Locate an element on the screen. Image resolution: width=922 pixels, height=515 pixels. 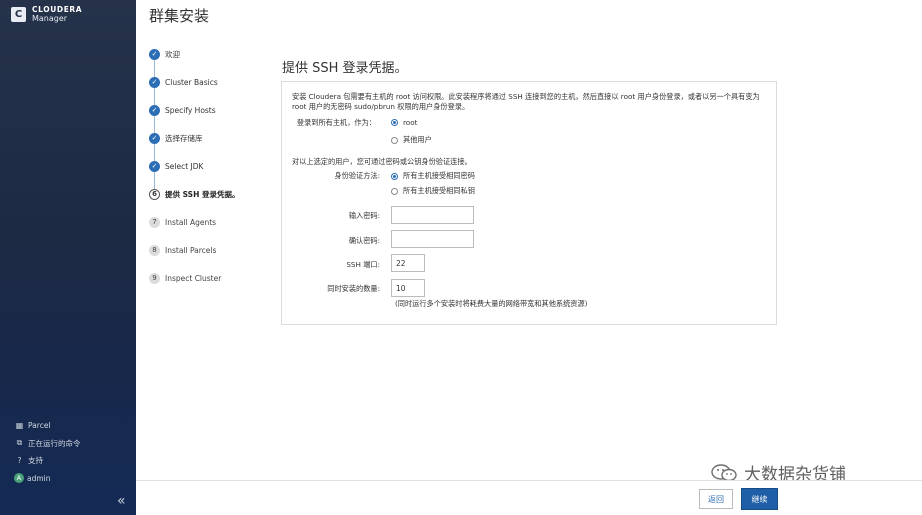
step-label: 选择存储库 is located at coordinates (184, 138).